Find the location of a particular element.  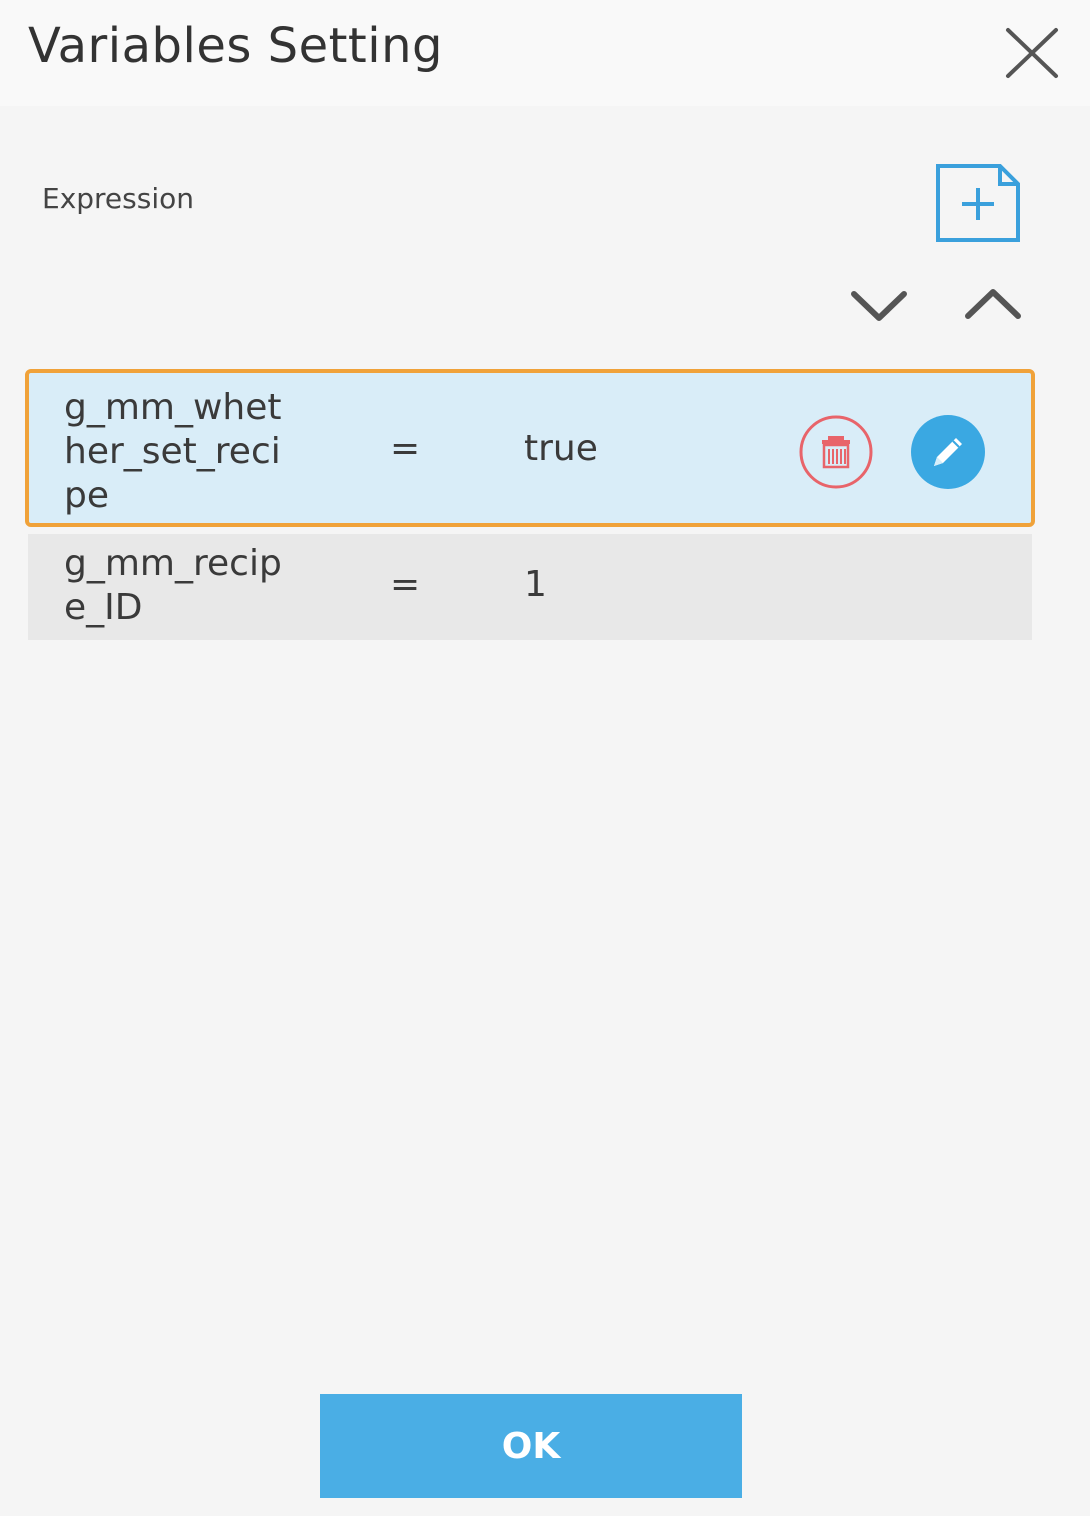

trash-icon is located at coordinates (836, 452).